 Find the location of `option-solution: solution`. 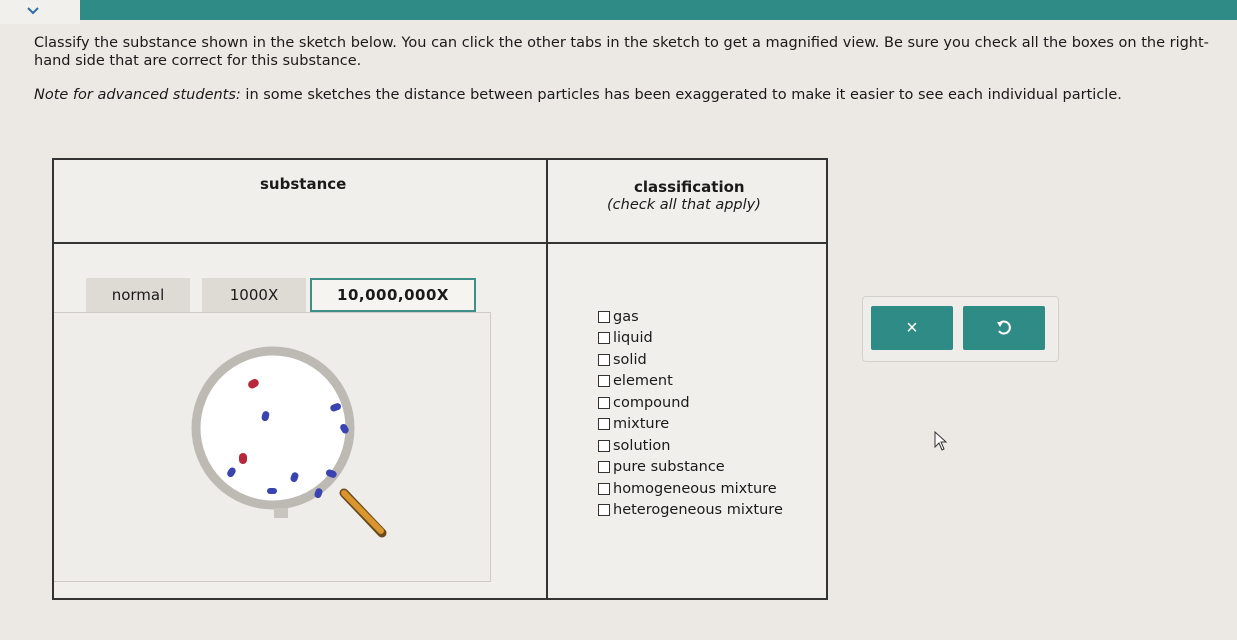

option-solution: solution is located at coordinates (690, 446).